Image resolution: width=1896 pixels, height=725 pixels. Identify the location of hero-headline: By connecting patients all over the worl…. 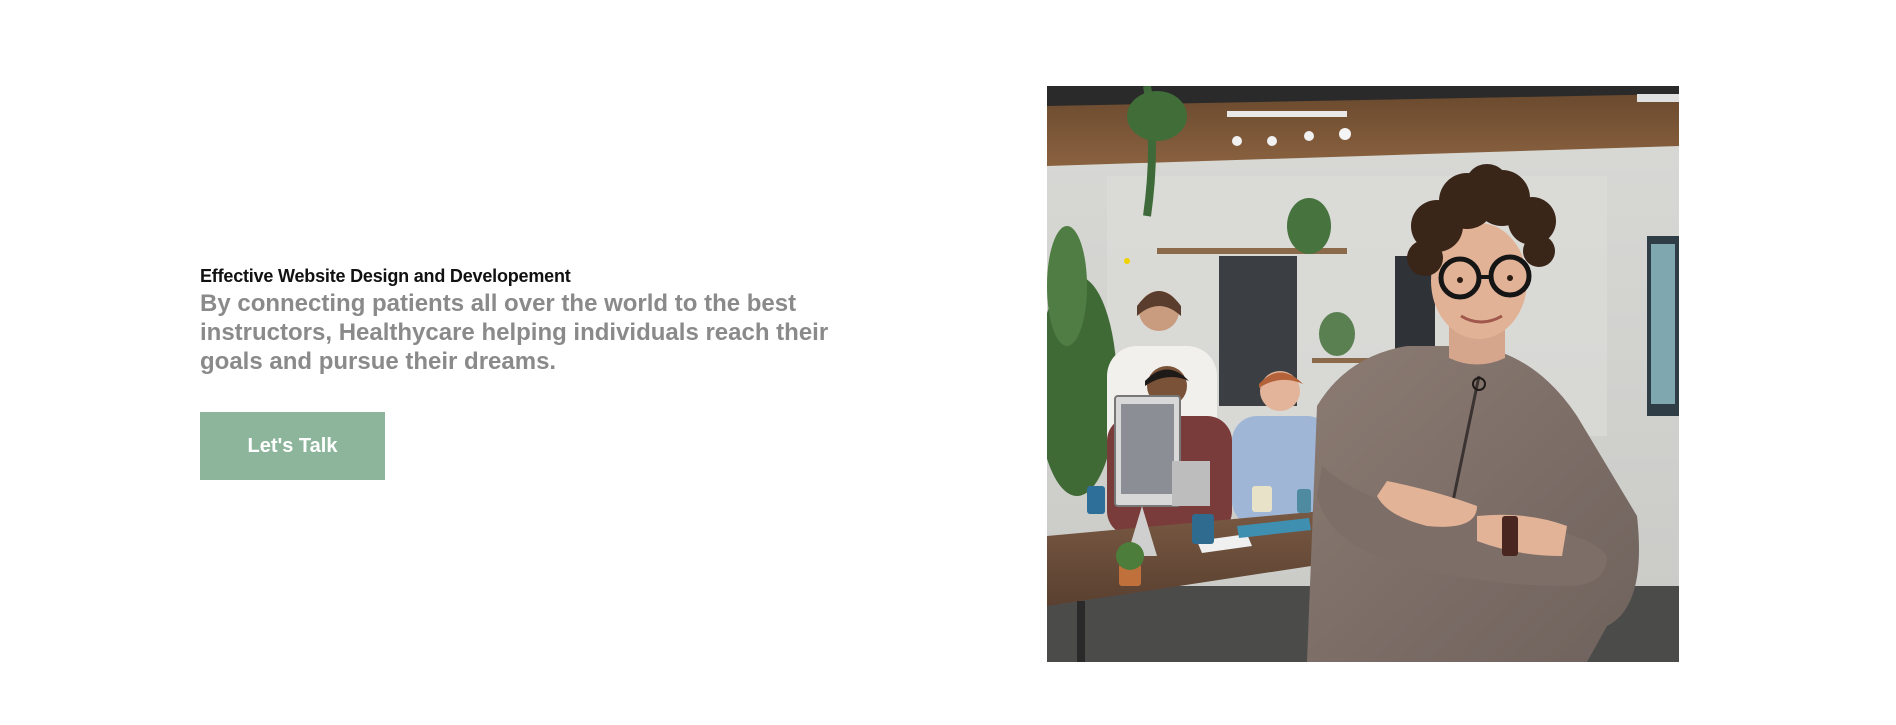
(514, 332).